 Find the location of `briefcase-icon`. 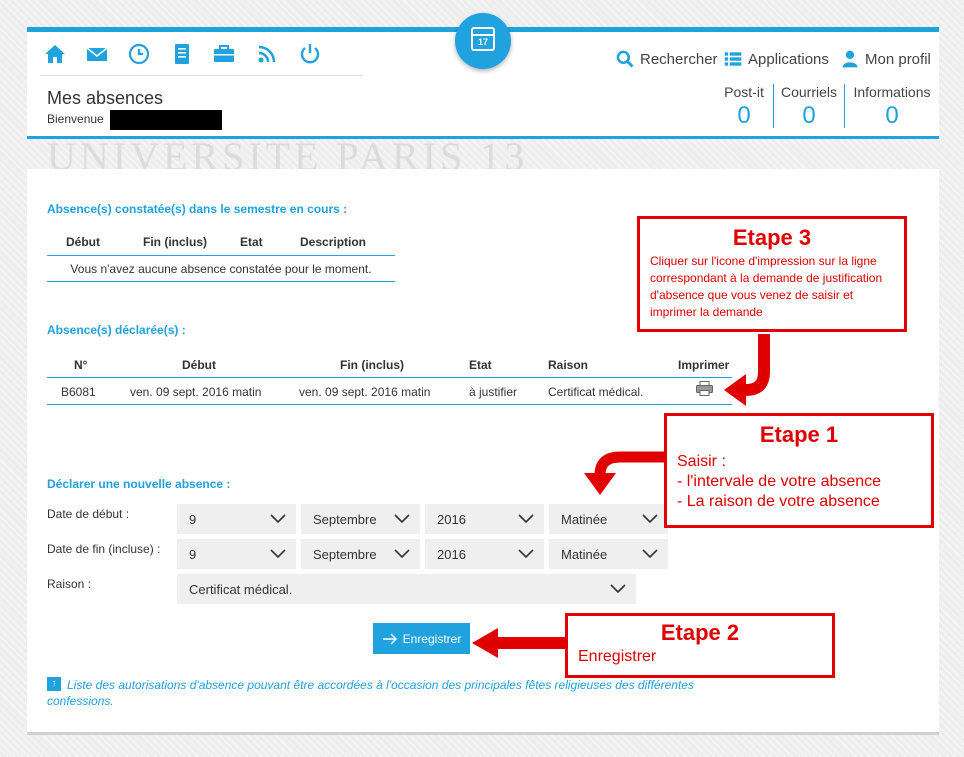

briefcase-icon is located at coordinates (224, 54).